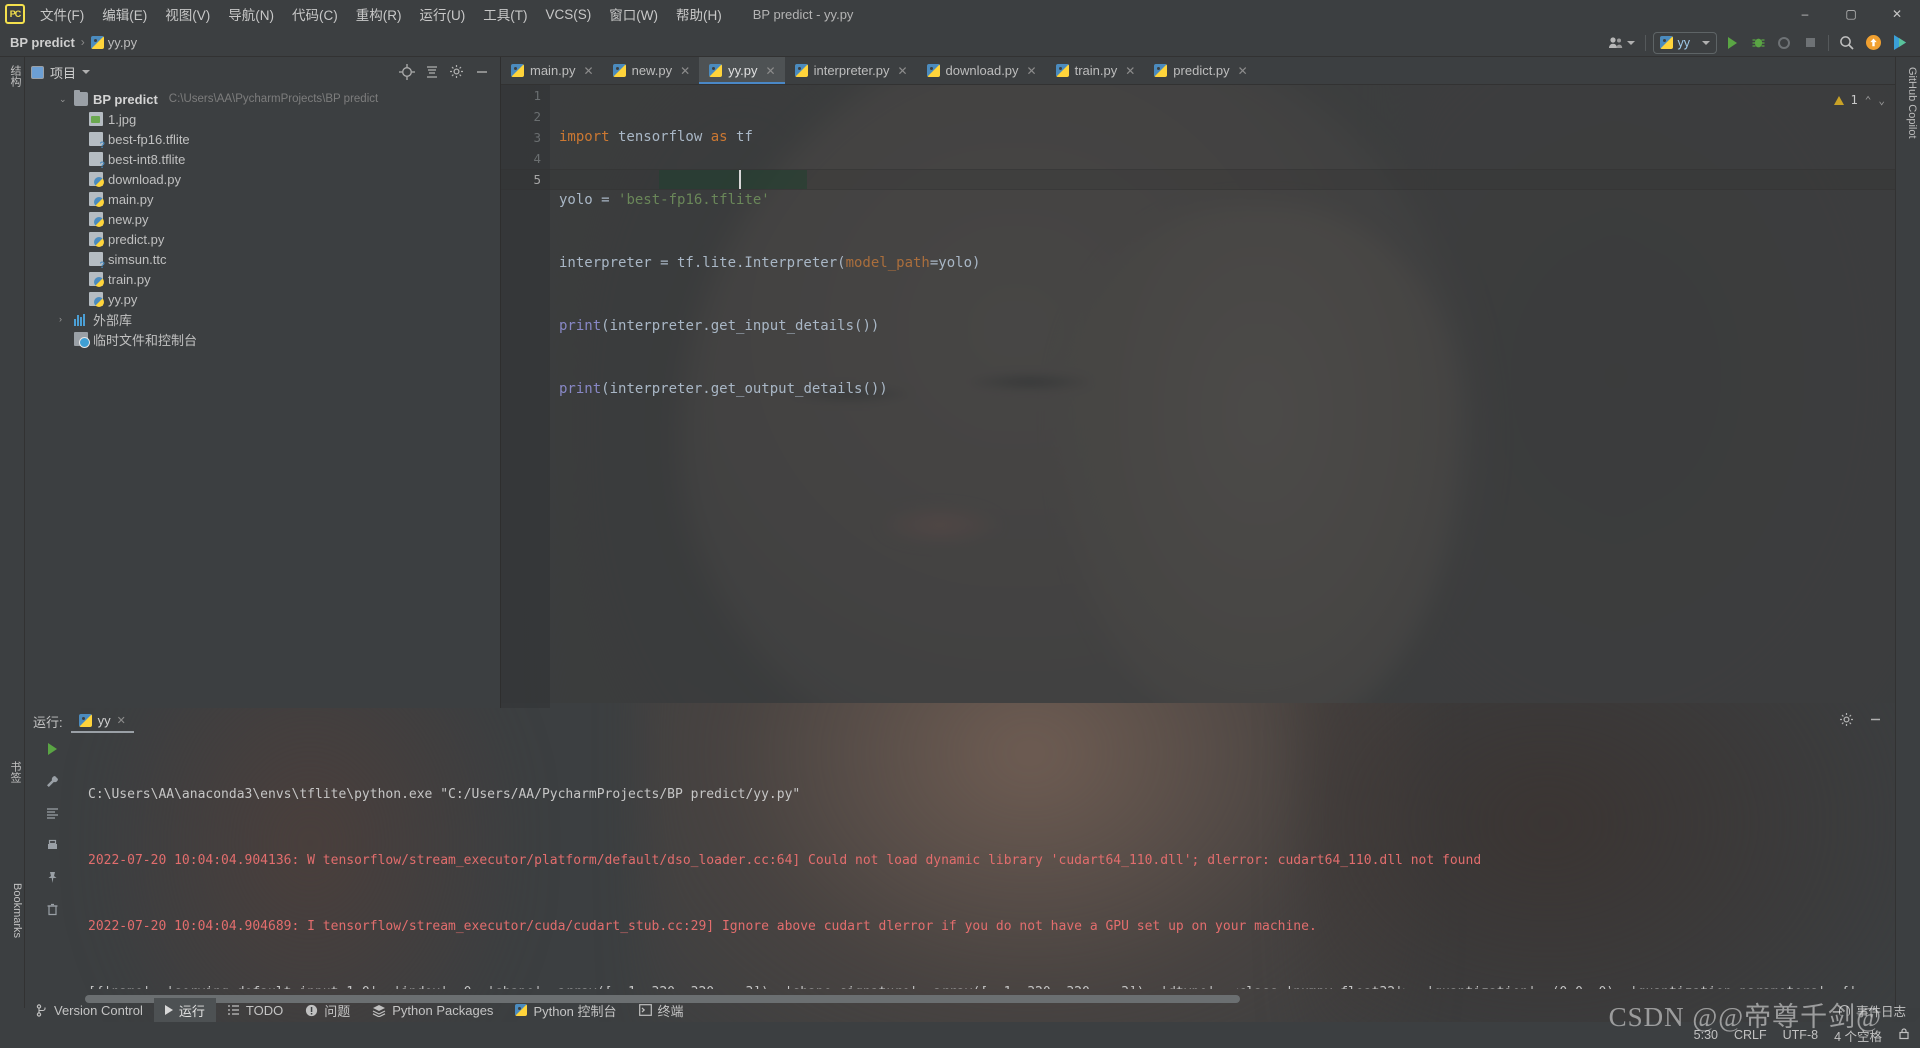 Image resolution: width=1920 pixels, height=1048 pixels. I want to click on minimize-icon, so click(1875, 721).